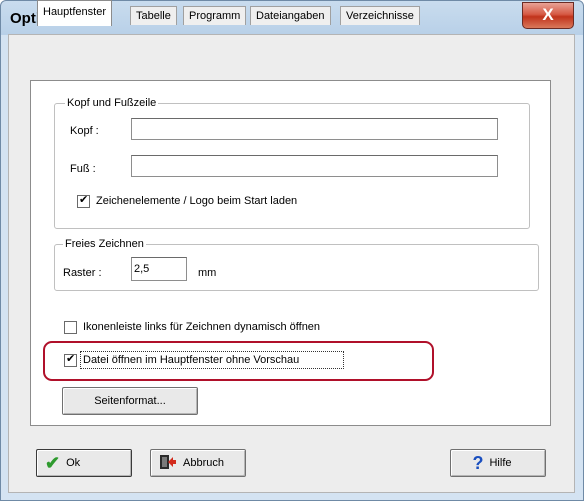  I want to click on tab-programm: Programm, so click(215, 15).